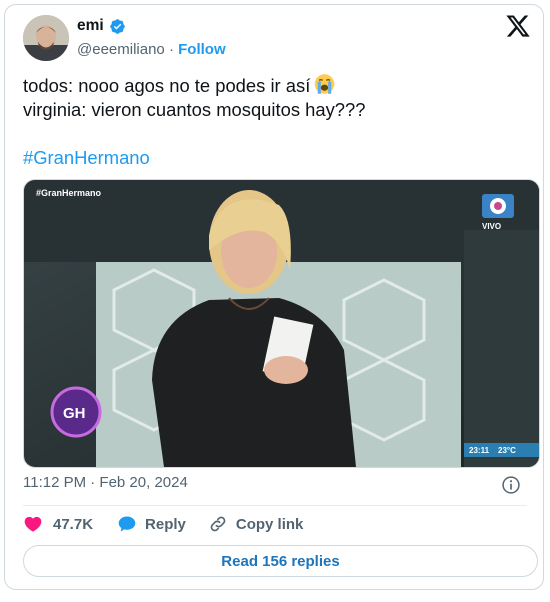  I want to click on reply-button: Reply, so click(151, 524).